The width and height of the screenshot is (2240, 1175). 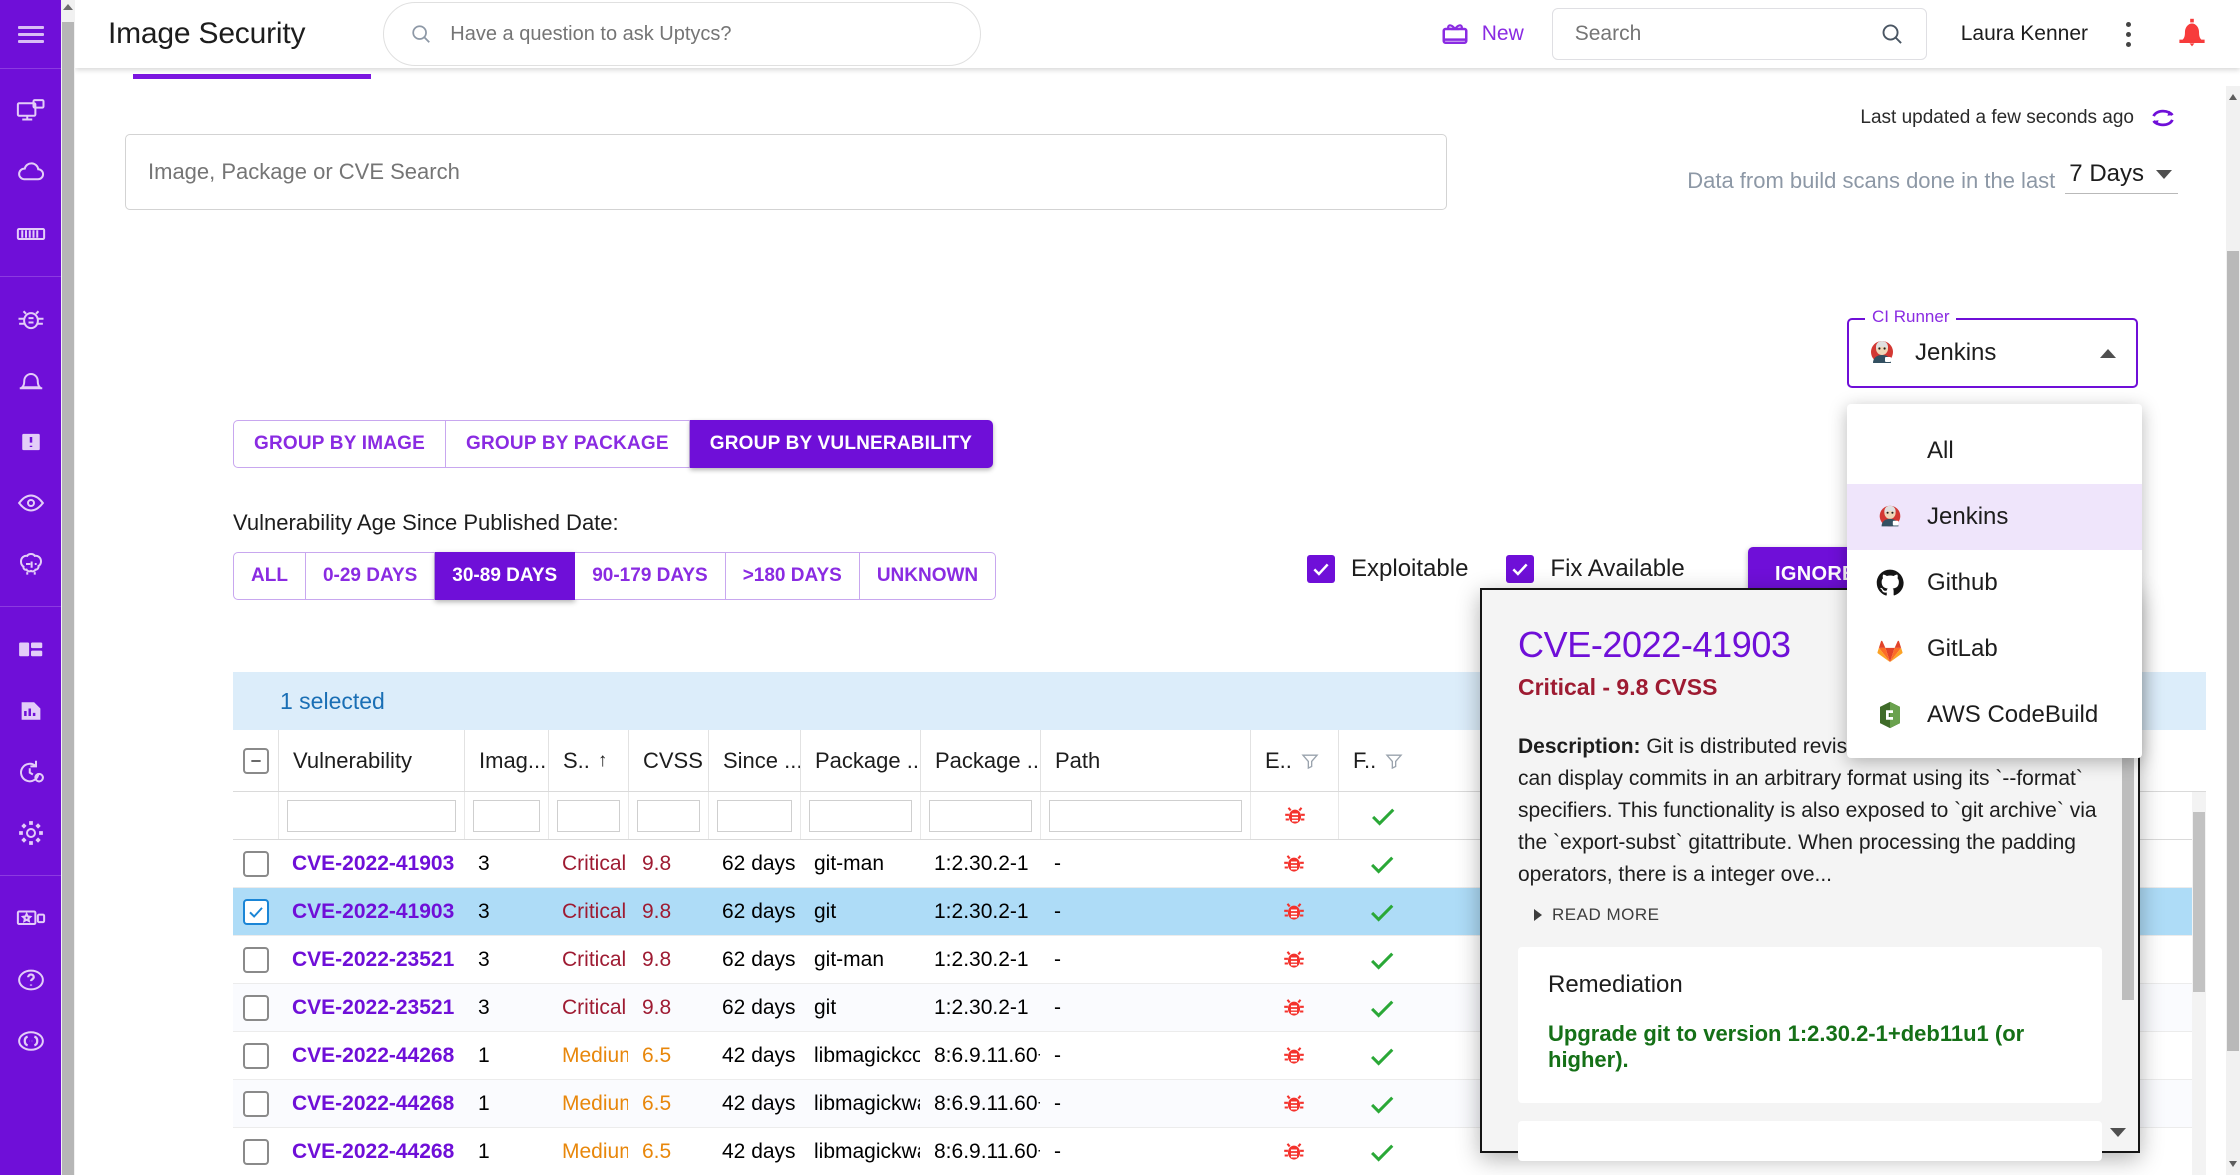 I want to click on ask-uptycs-input, so click(x=702, y=34).